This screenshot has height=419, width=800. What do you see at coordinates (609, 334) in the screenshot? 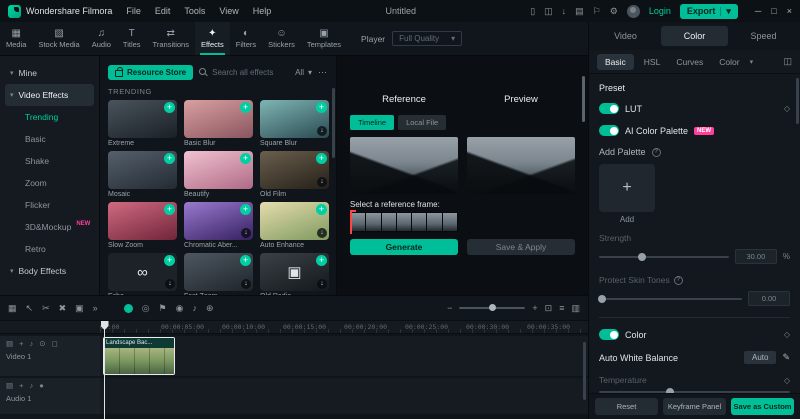
I see `color-toggle` at bounding box center [609, 334].